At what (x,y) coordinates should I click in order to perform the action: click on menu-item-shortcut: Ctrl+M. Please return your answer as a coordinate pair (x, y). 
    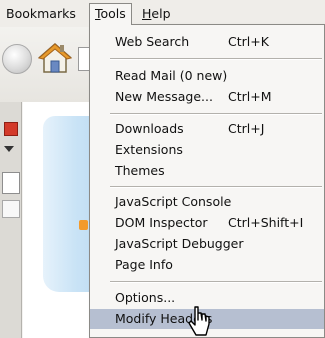
    Looking at the image, I should click on (250, 96).